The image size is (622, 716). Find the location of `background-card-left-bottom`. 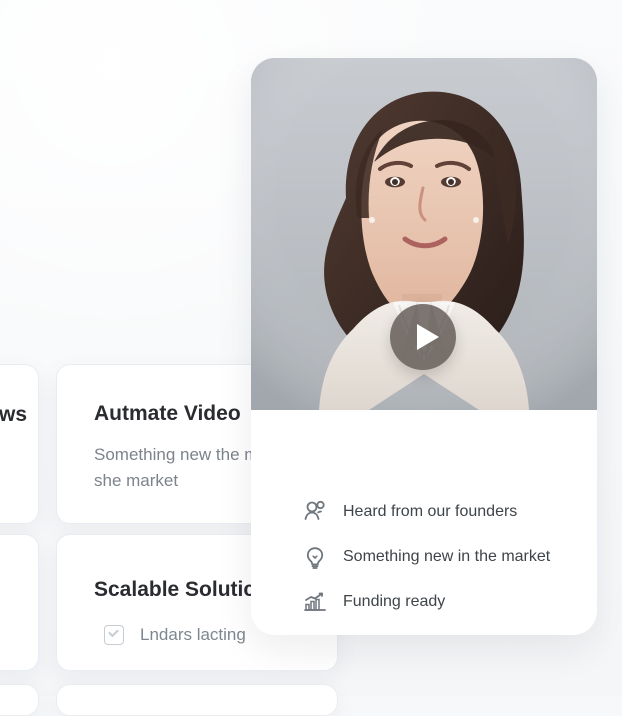

background-card-left-bottom is located at coordinates (19, 602).